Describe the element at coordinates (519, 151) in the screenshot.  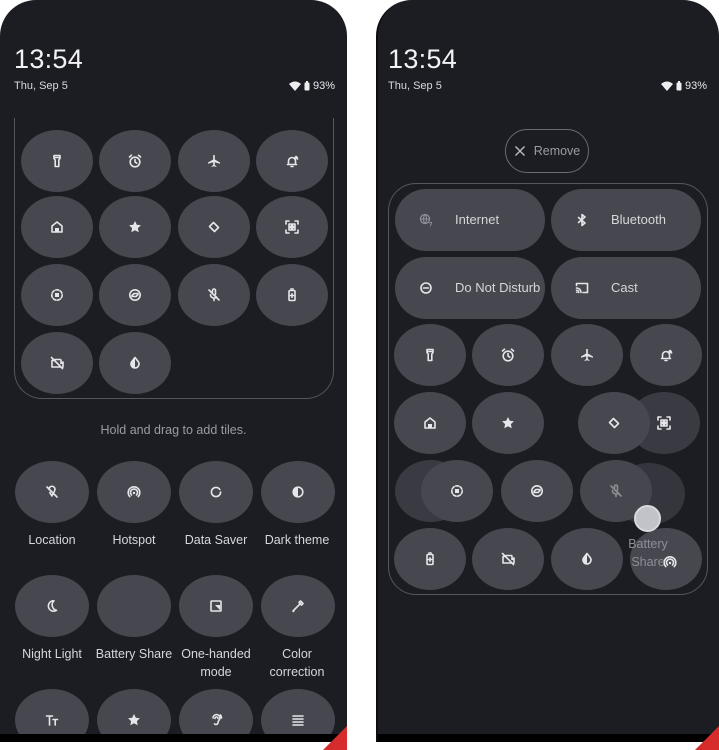
I see `close-icon` at that location.